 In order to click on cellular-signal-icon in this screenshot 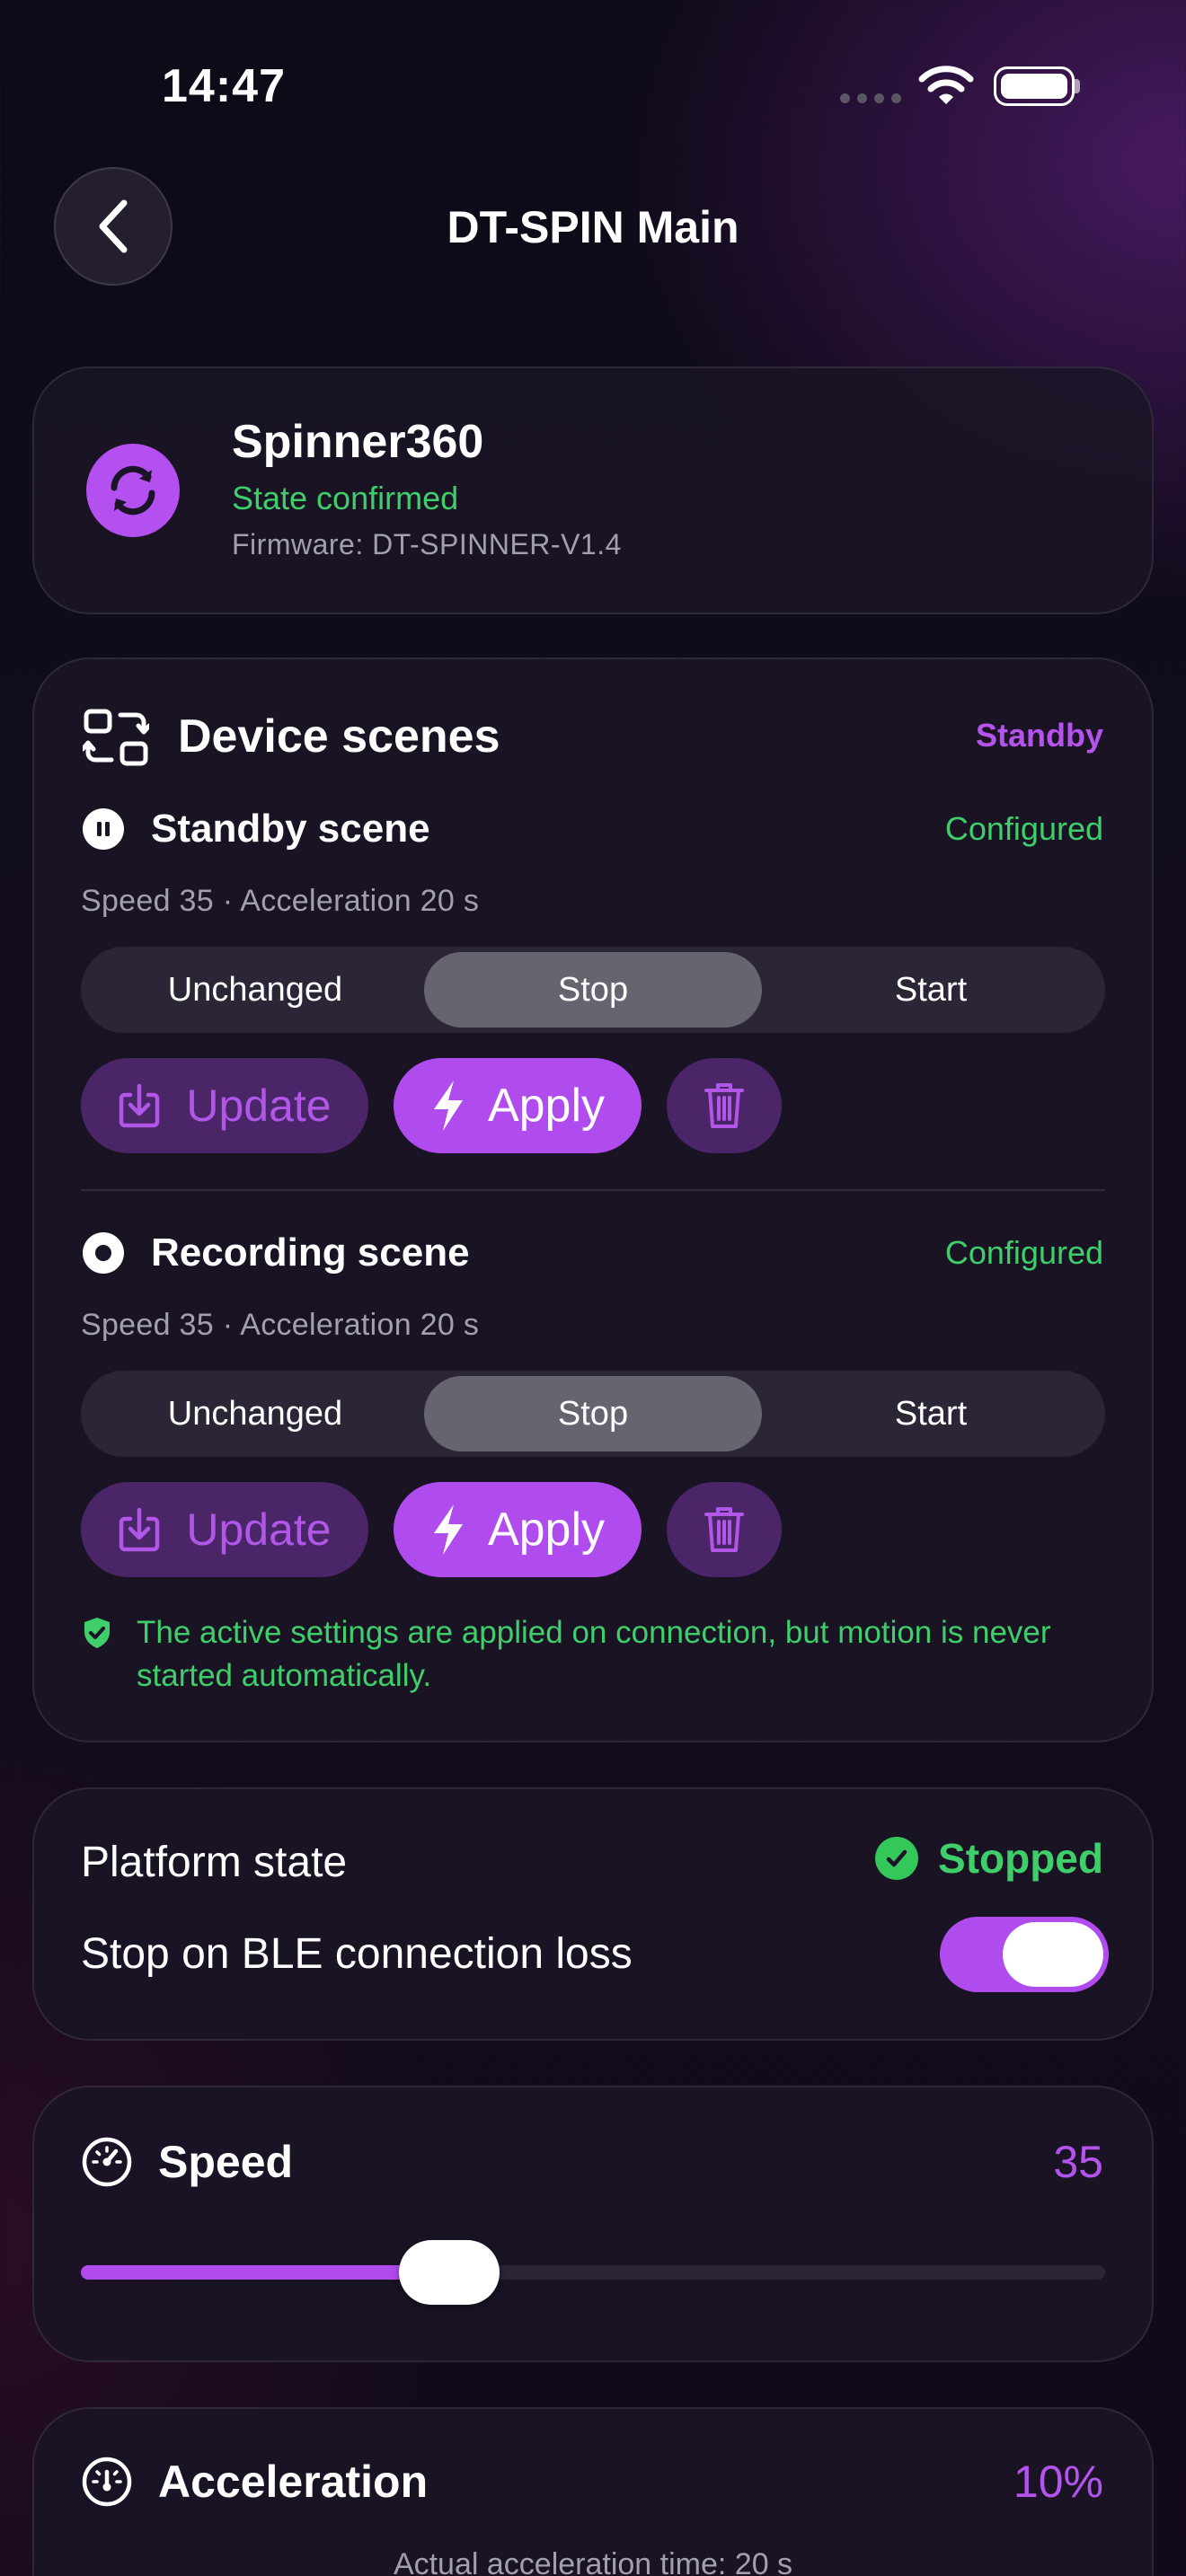, I will do `click(870, 99)`.